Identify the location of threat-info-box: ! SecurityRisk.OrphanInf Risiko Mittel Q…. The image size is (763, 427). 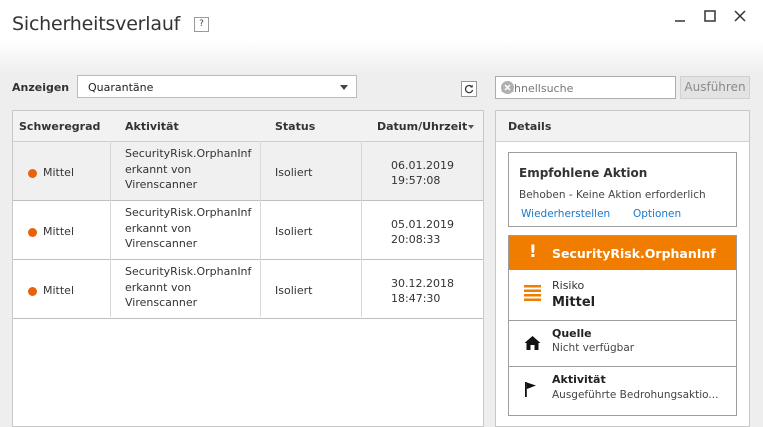
(622, 325).